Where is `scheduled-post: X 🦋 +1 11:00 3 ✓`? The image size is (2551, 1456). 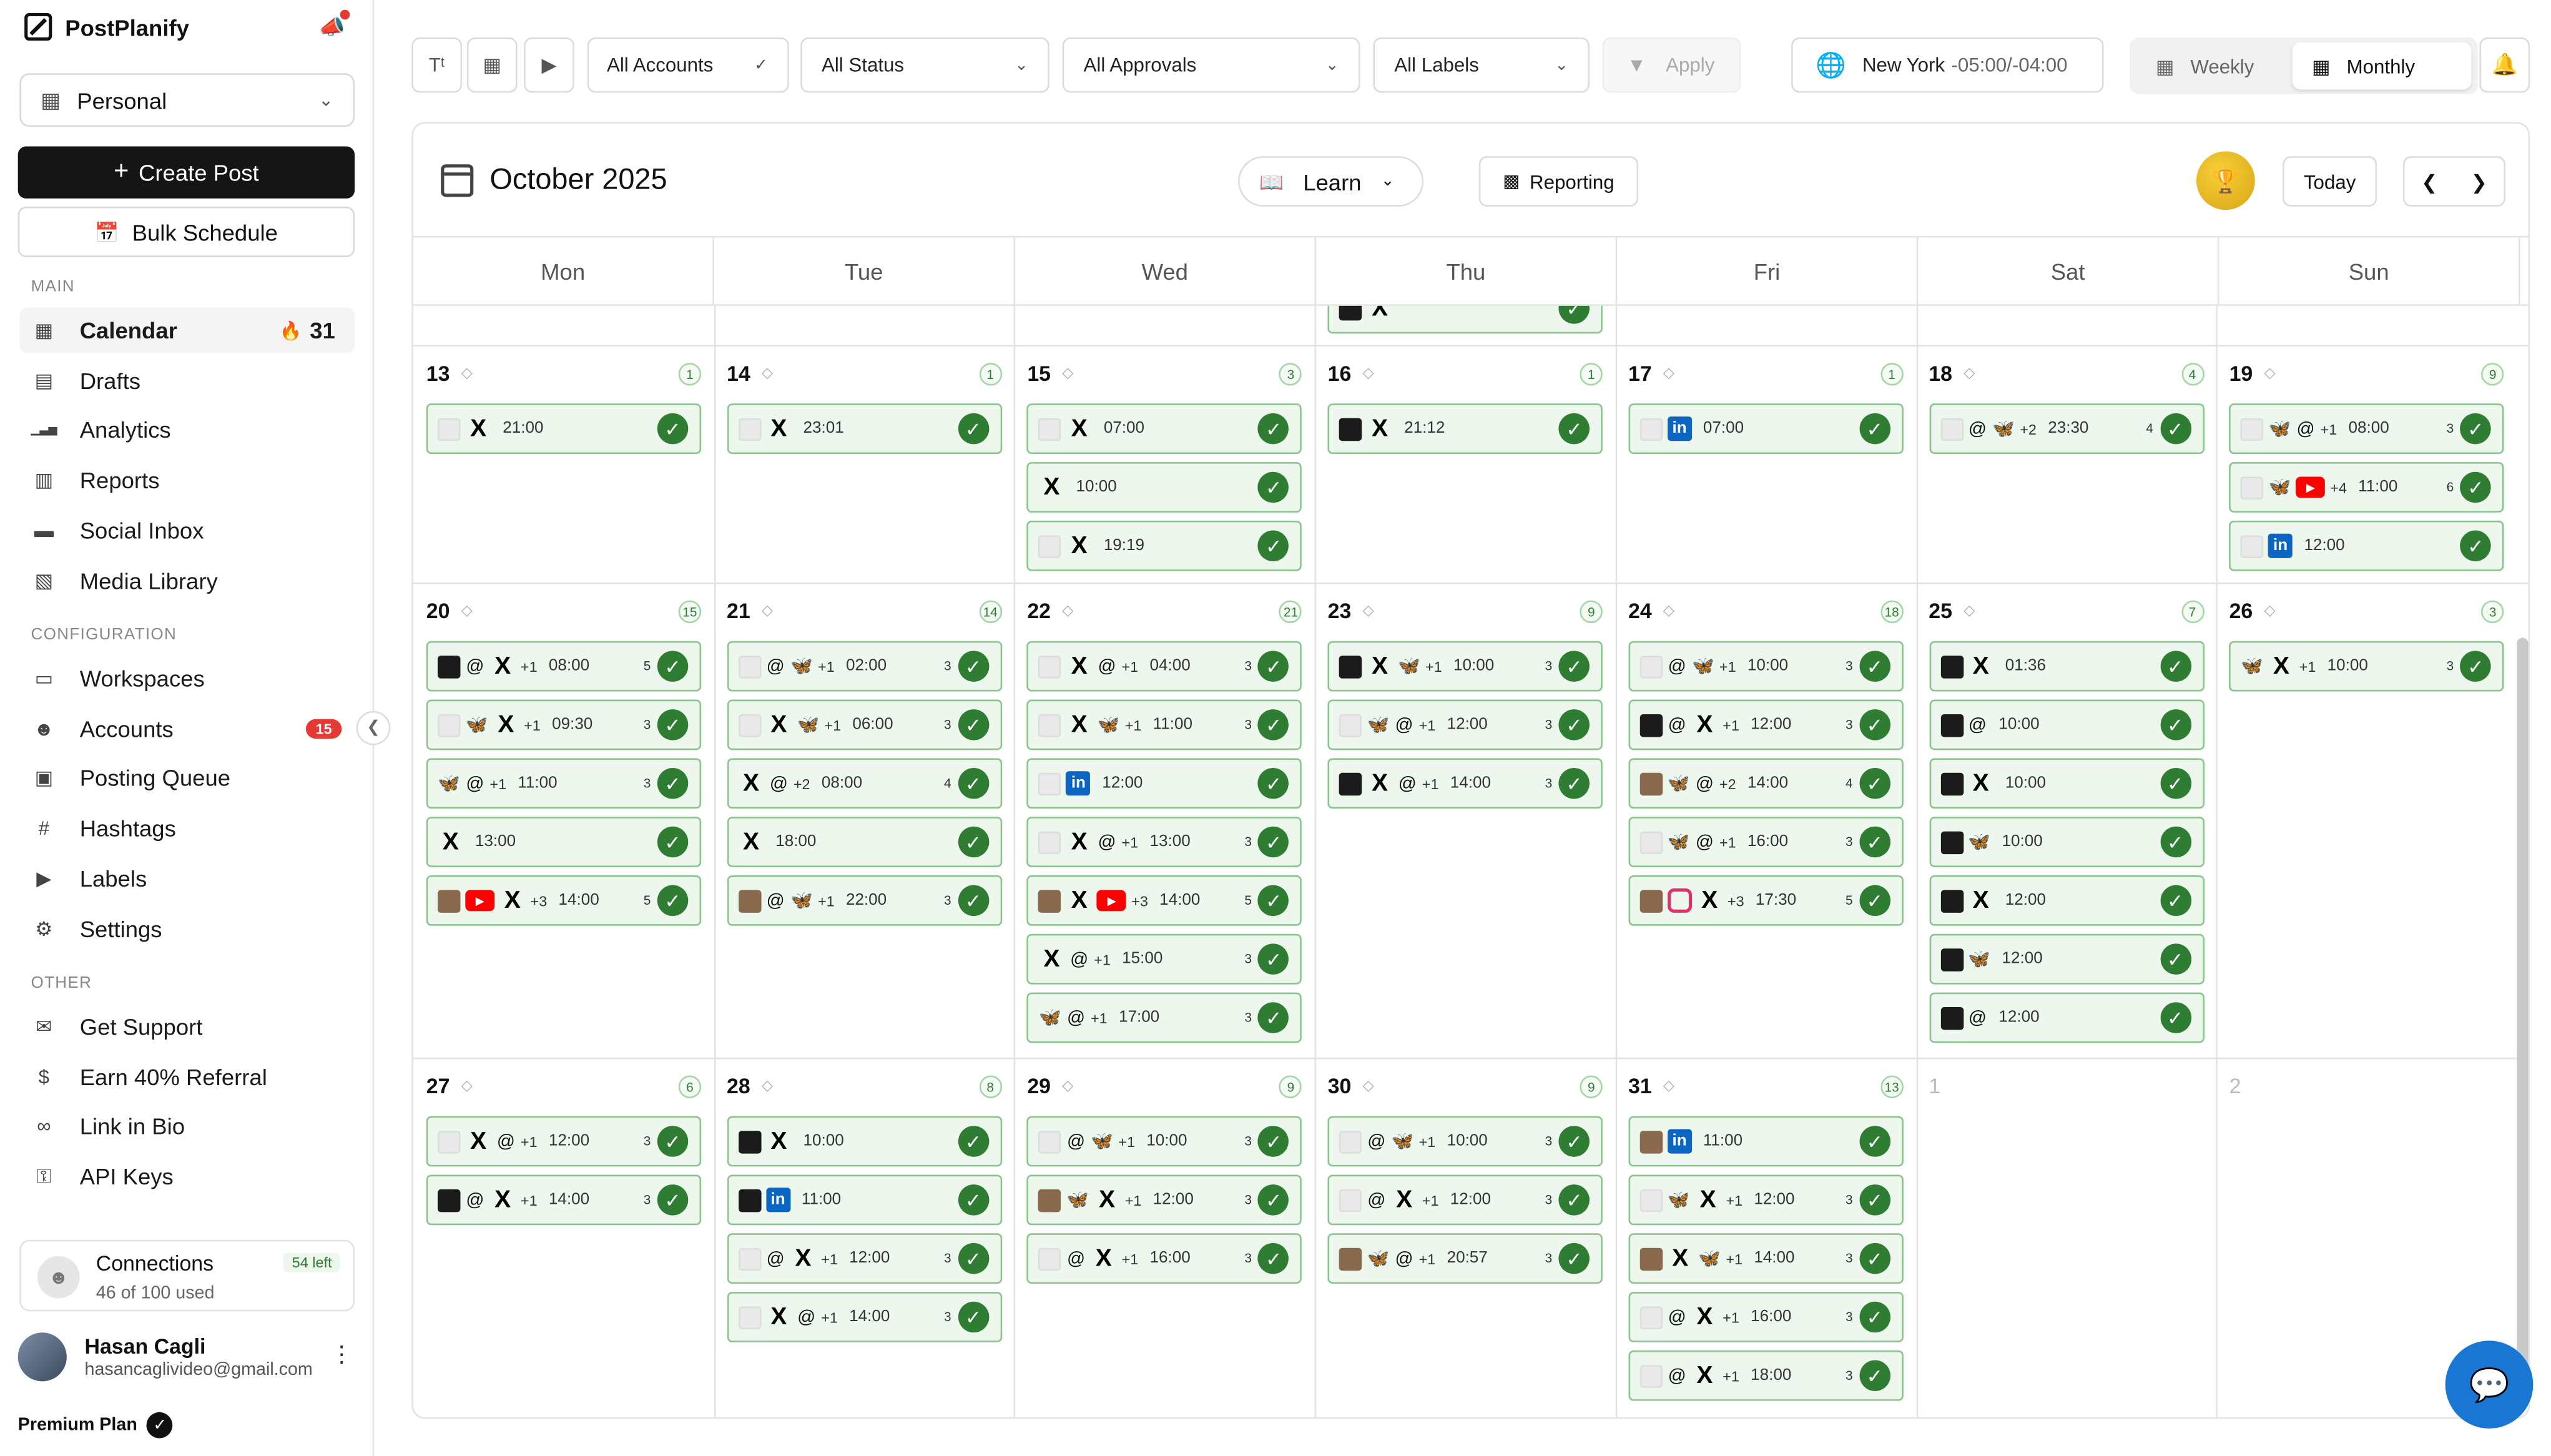
scheduled-post: X 🦋 +1 11:00 3 ✓ is located at coordinates (1164, 724).